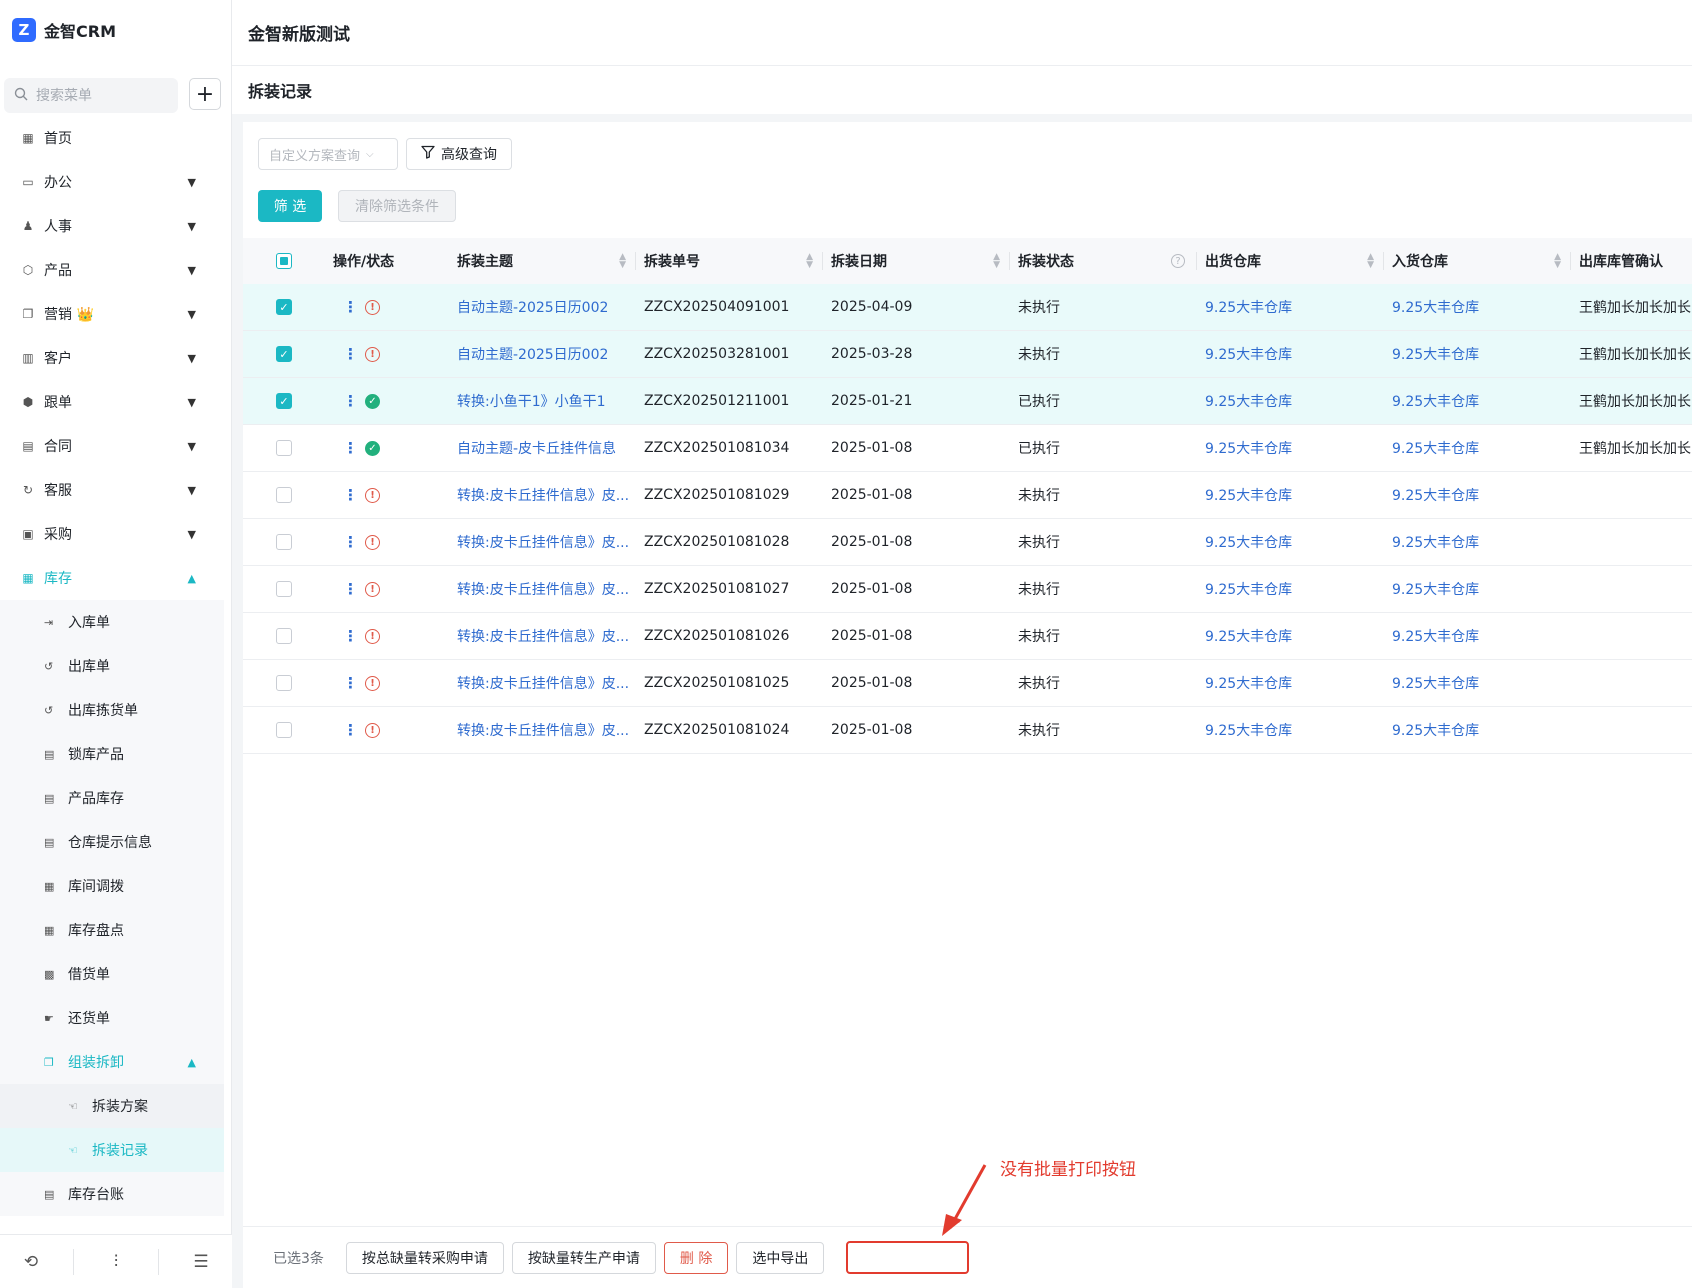 This screenshot has height=1288, width=1692. I want to click on submenu-item: ▦ 库间调拨, so click(112, 886).